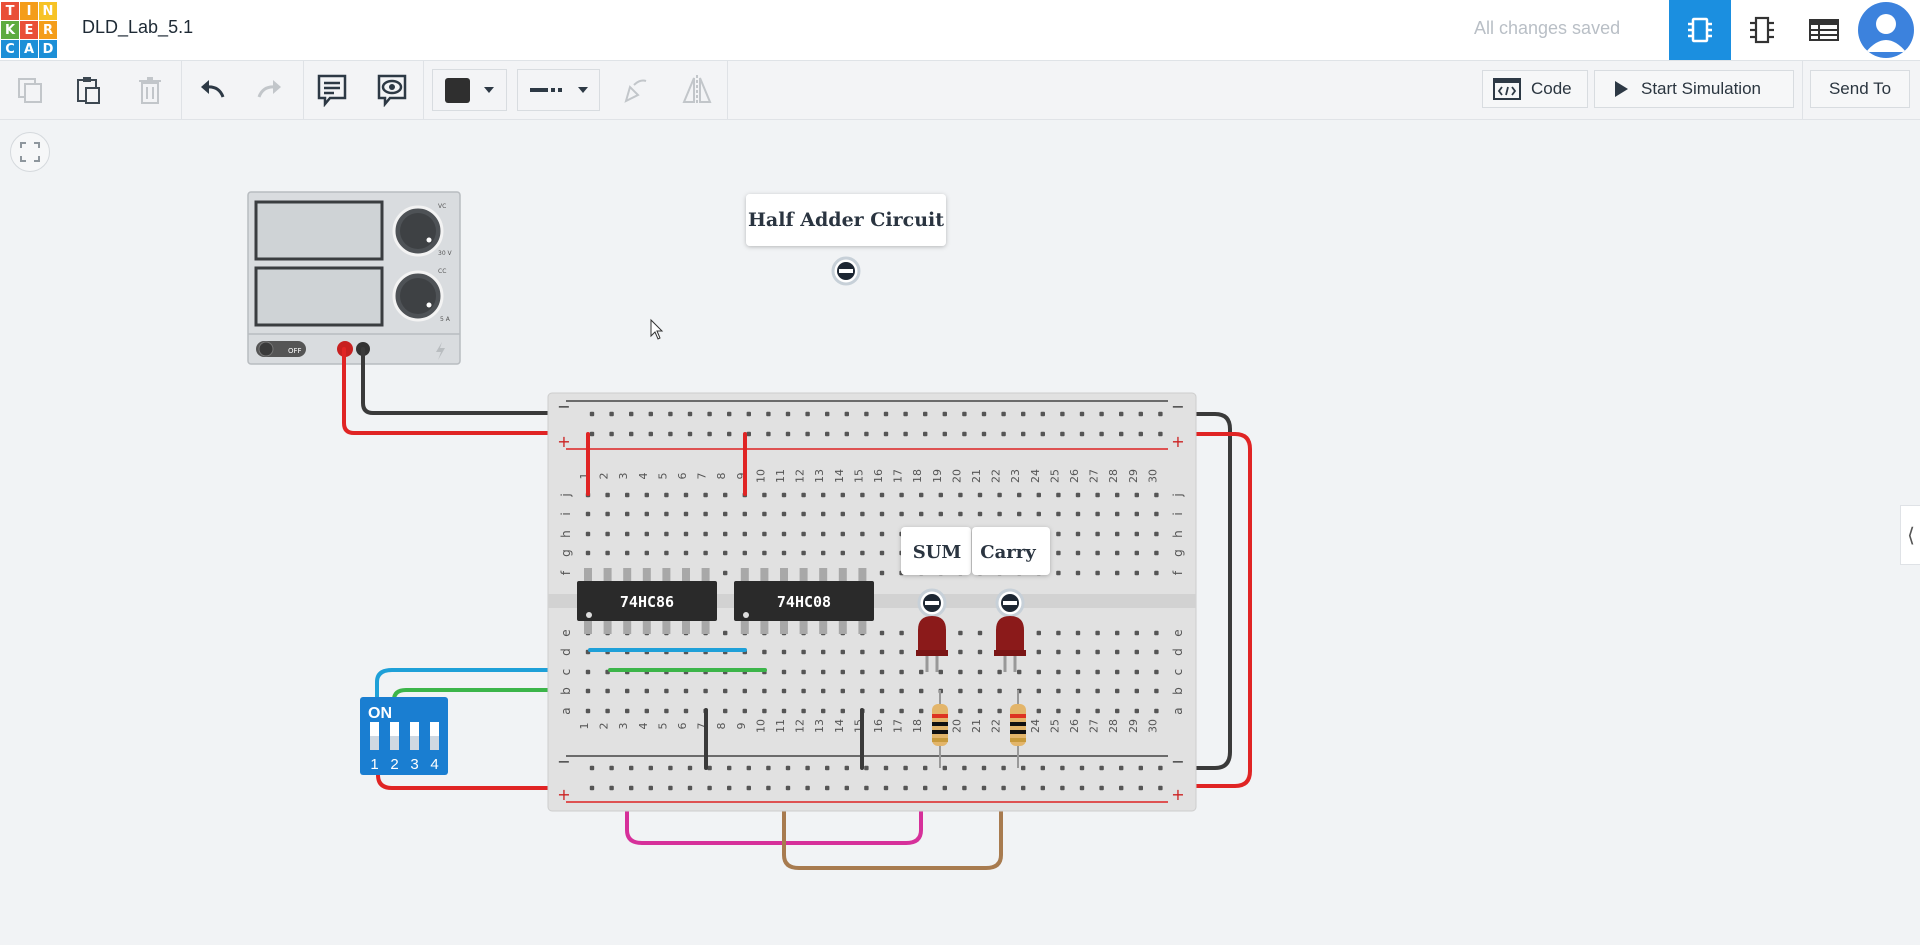 The width and height of the screenshot is (1920, 945). What do you see at coordinates (212, 90) in the screenshot?
I see `undo-button` at bounding box center [212, 90].